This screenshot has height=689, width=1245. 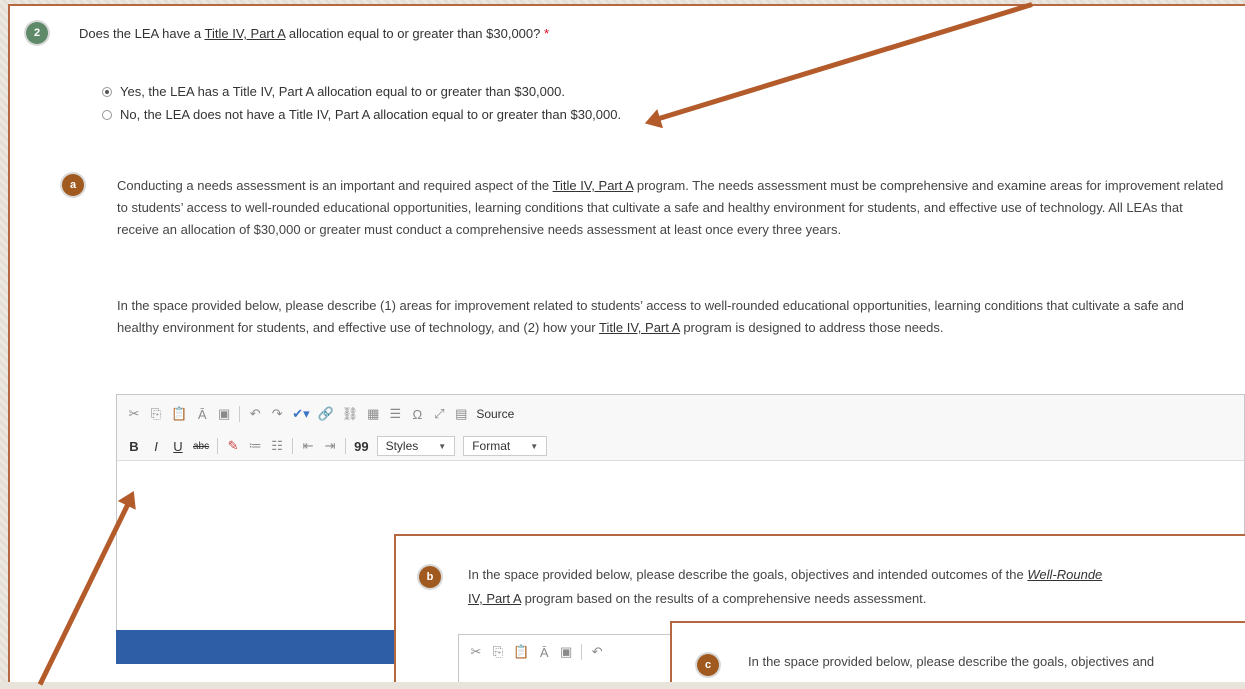 I want to click on spellcheck-icon: ✔▾, so click(x=300, y=414).